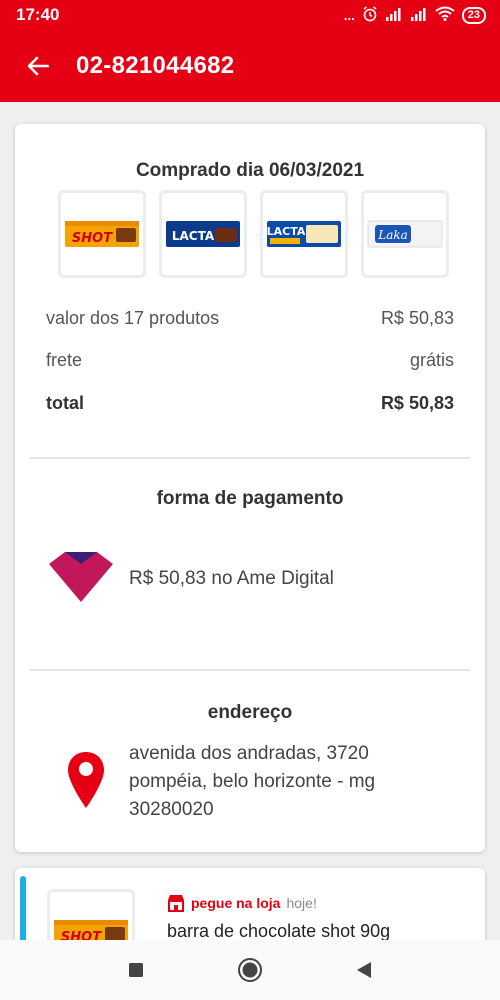 The width and height of the screenshot is (500, 1000). Describe the element at coordinates (236, 903) in the screenshot. I see `pickup-strong-text: pegue na loja` at that location.